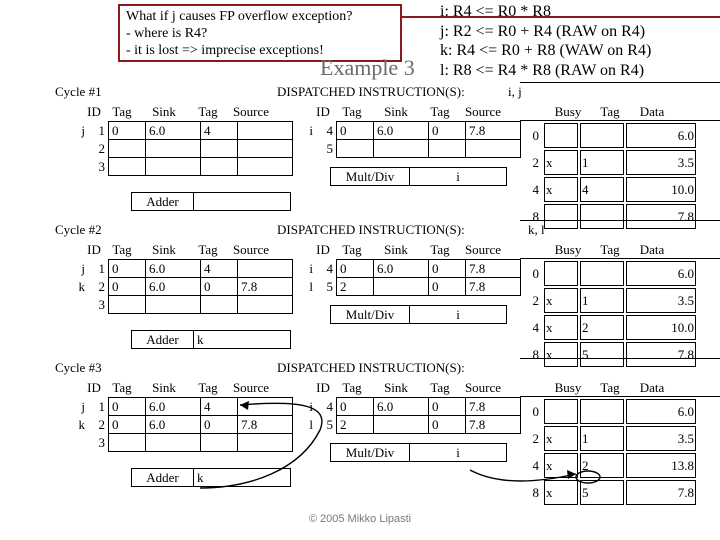 This screenshot has height=540, width=720. Describe the element at coordinates (370, 452) in the screenshot. I see `muldiv-label: Mult/Div` at that location.